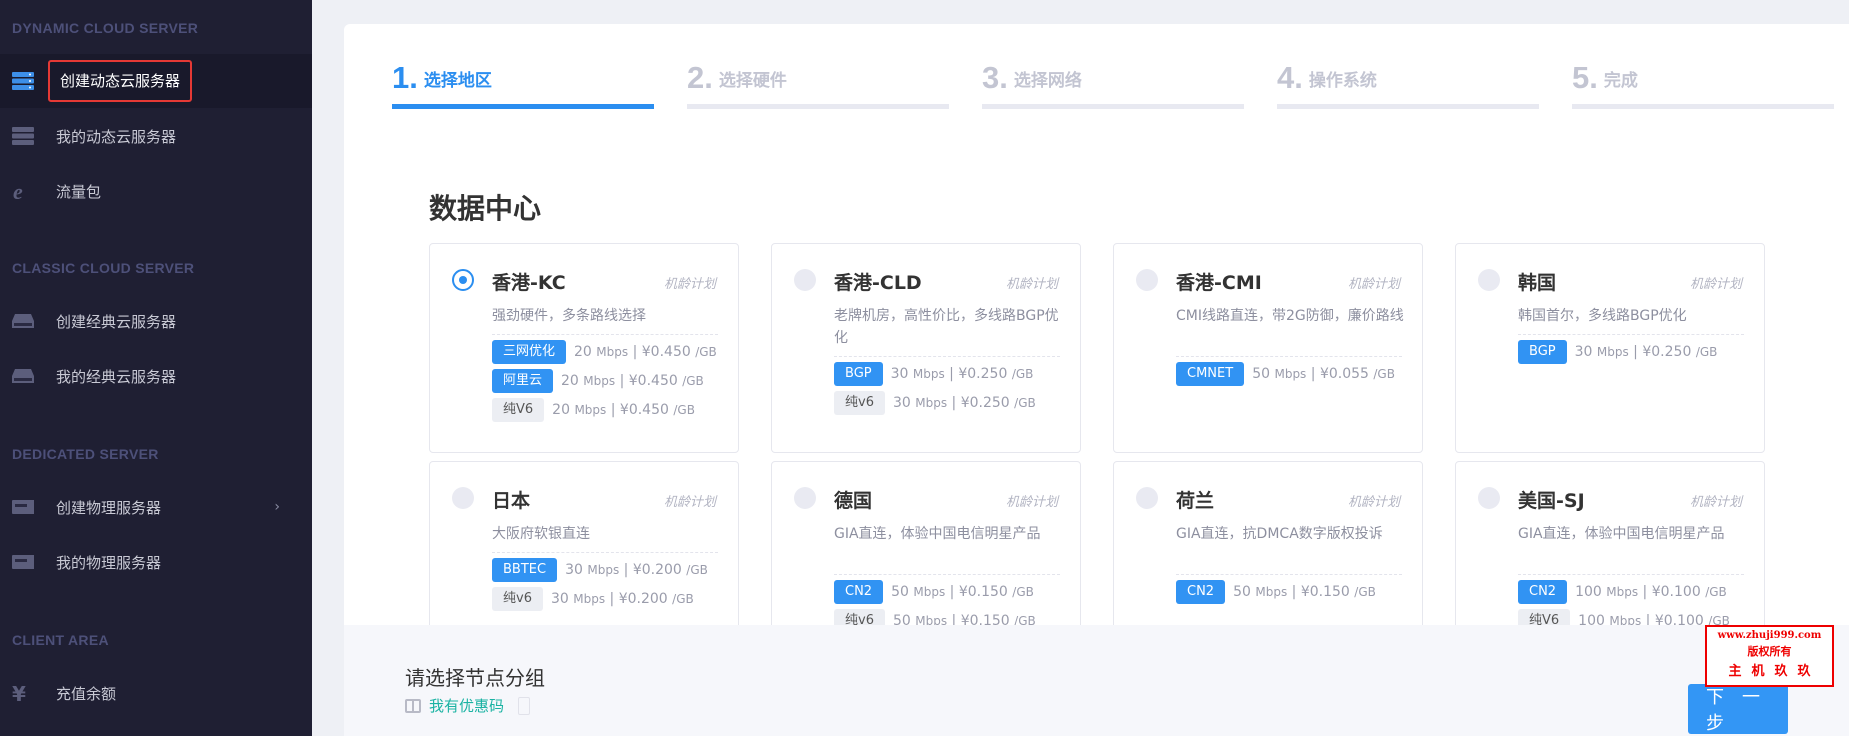  Describe the element at coordinates (156, 81) in the screenshot. I see `sidebar-item-create-dynamic-server: 创建动态云服务器` at that location.